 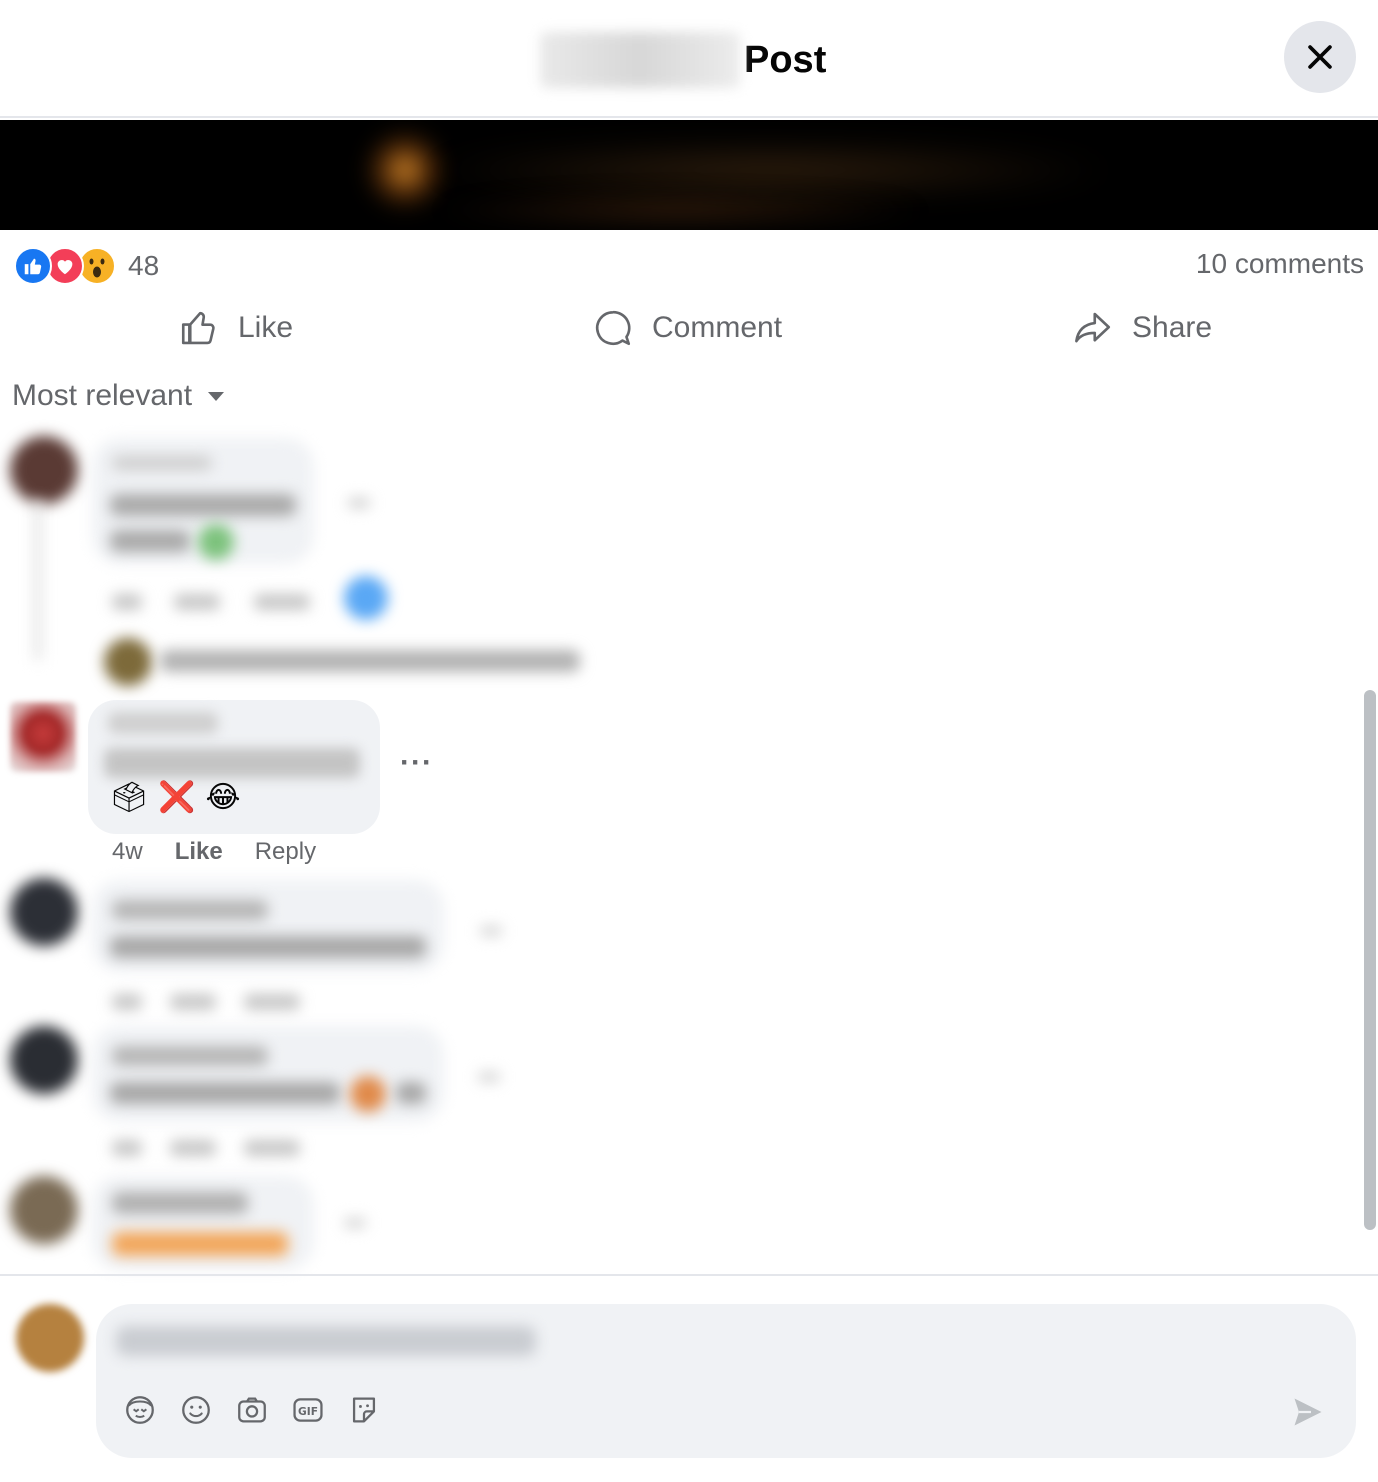 I want to click on sticker-button, so click(x=364, y=1410).